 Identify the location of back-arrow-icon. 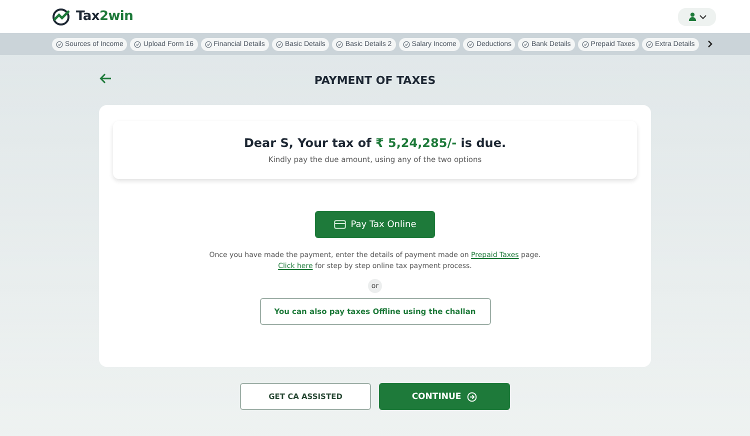
(105, 78).